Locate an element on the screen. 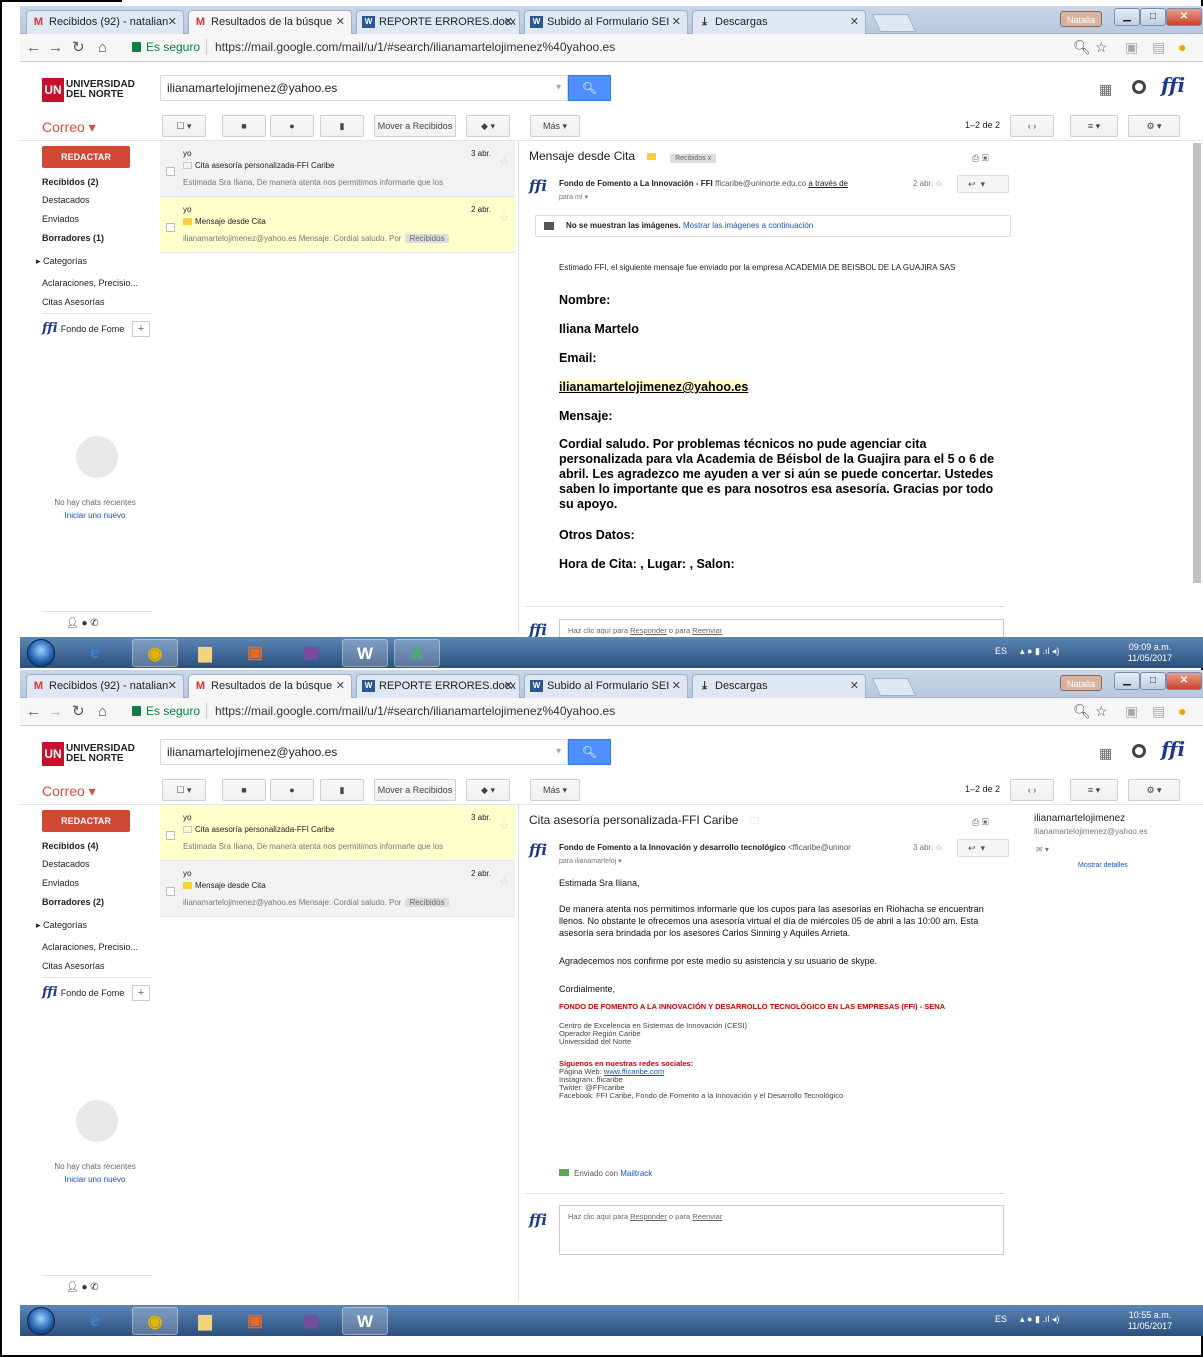 The image size is (1203, 1357). nav-recibidos: Recibidos (2) is located at coordinates (70, 182).